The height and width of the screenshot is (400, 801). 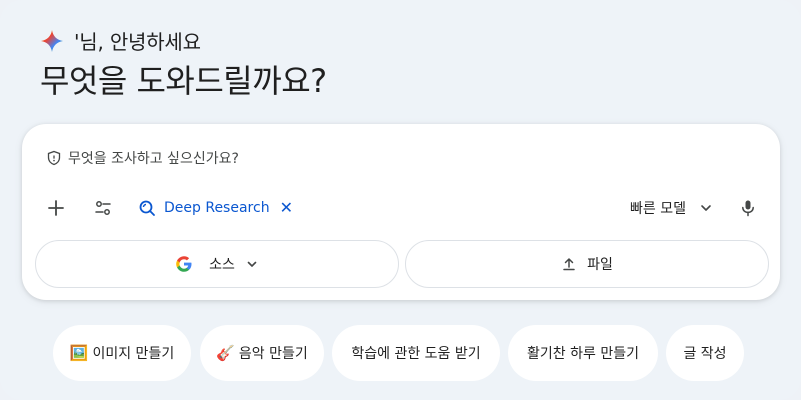 What do you see at coordinates (222, 265) in the screenshot?
I see `sources-label: 소스` at bounding box center [222, 265].